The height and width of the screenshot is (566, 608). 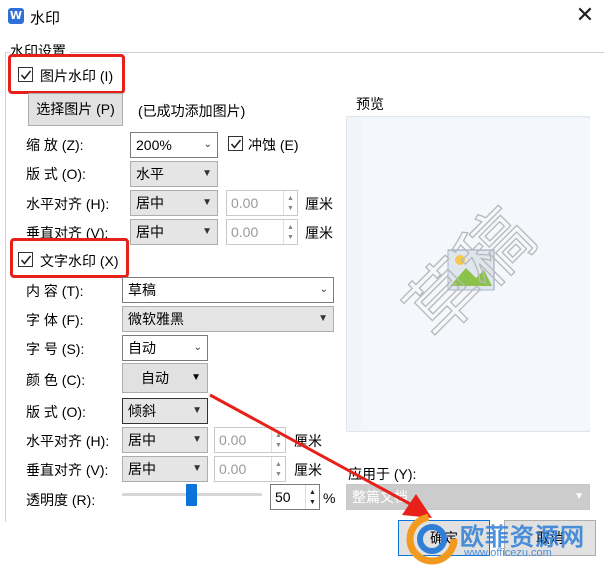 What do you see at coordinates (432, 539) in the screenshot?
I see `site-logo-icon` at bounding box center [432, 539].